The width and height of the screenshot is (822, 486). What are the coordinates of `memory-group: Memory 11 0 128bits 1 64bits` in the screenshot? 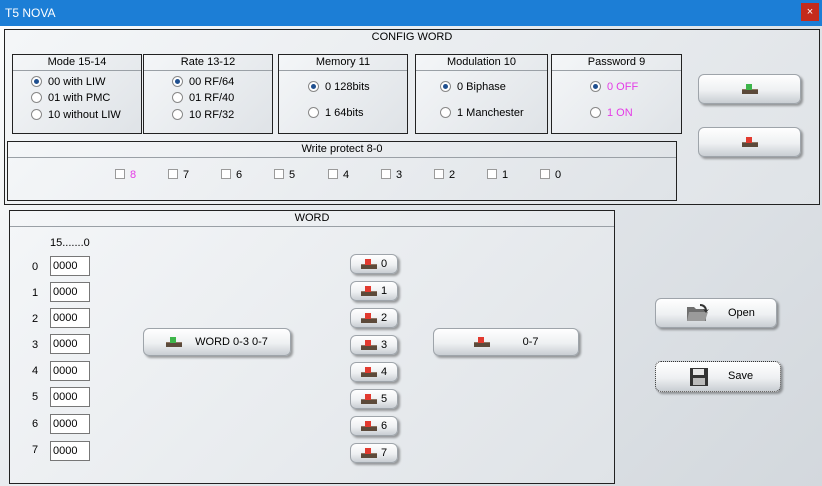 It's located at (343, 94).